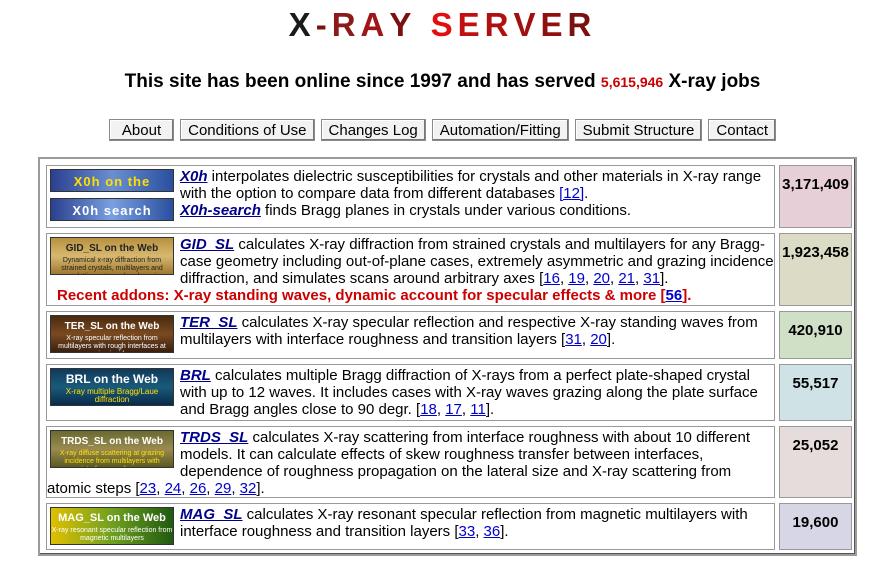 The width and height of the screenshot is (885, 586). What do you see at coordinates (209, 322) in the screenshot?
I see `ter-sl-link: TER_SL` at bounding box center [209, 322].